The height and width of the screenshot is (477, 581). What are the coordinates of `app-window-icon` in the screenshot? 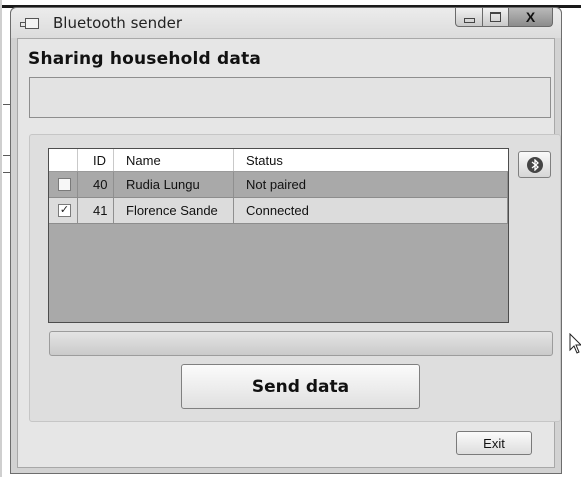 It's located at (29, 23).